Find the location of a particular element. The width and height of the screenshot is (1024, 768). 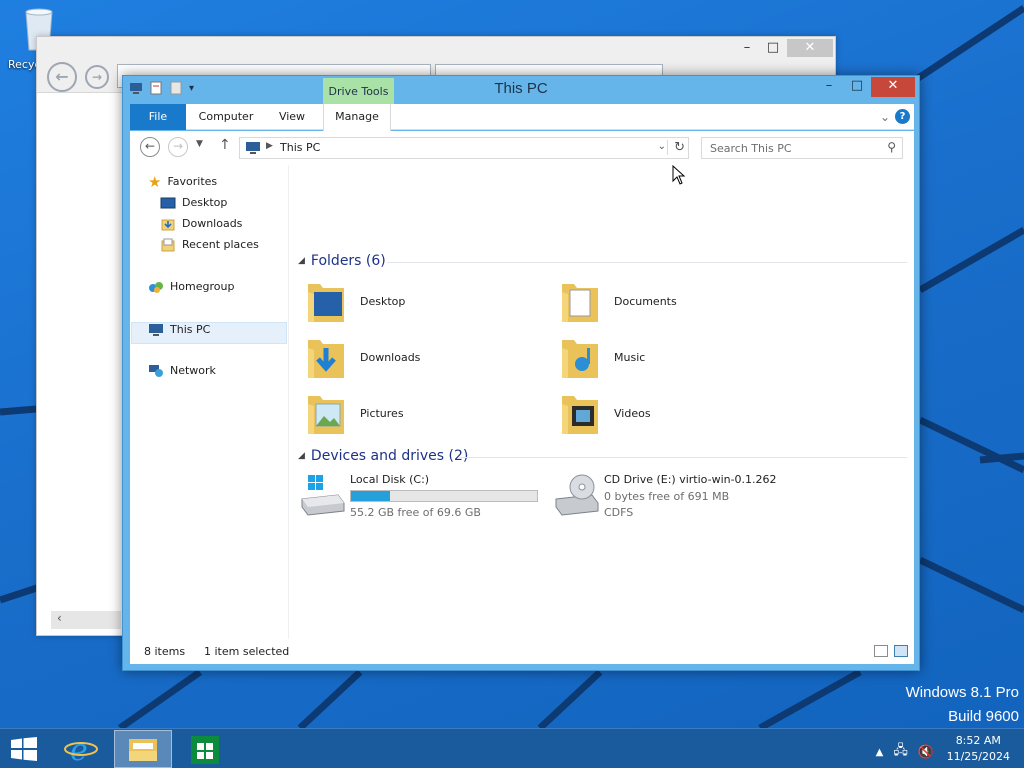

browser-back-icon: ← is located at coordinates (62, 77).